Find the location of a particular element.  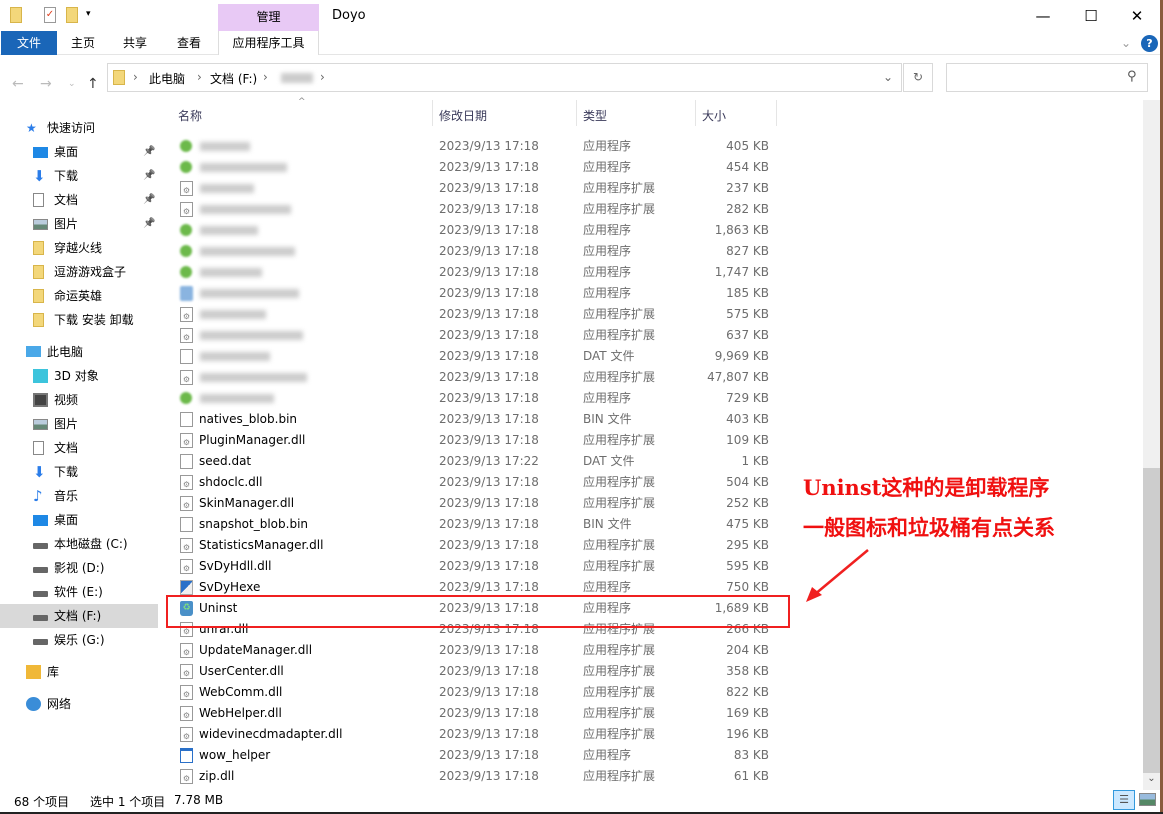

sidebar-item-label: 文档 is located at coordinates (66, 200).